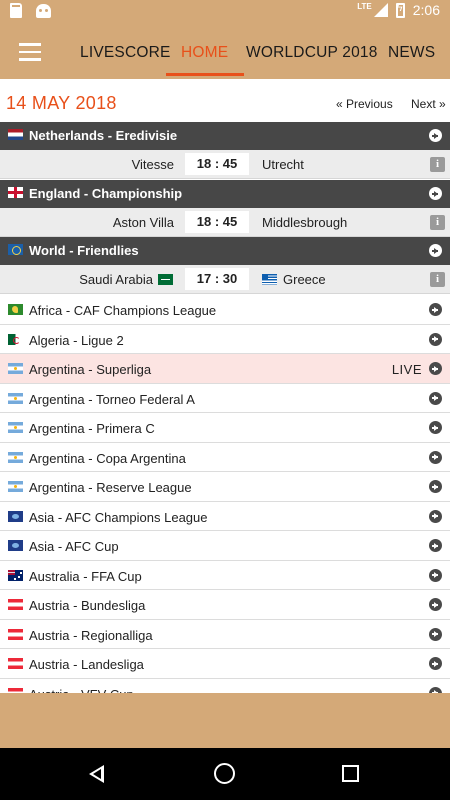 Image resolution: width=450 pixels, height=800 pixels. Describe the element at coordinates (400, 10) in the screenshot. I see `battery-charging-icon` at that location.